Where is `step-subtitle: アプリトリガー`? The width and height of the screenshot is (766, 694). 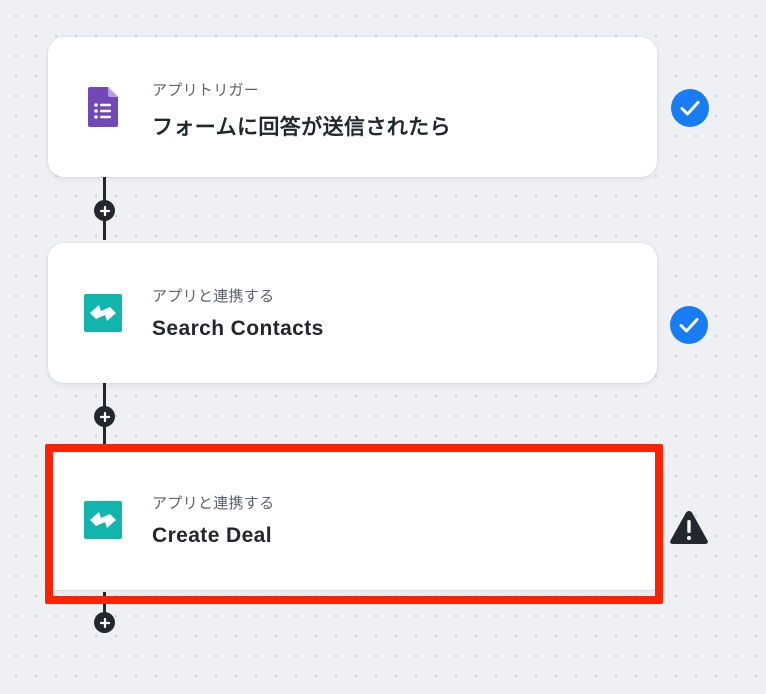
step-subtitle: アプリトリガー is located at coordinates (206, 90).